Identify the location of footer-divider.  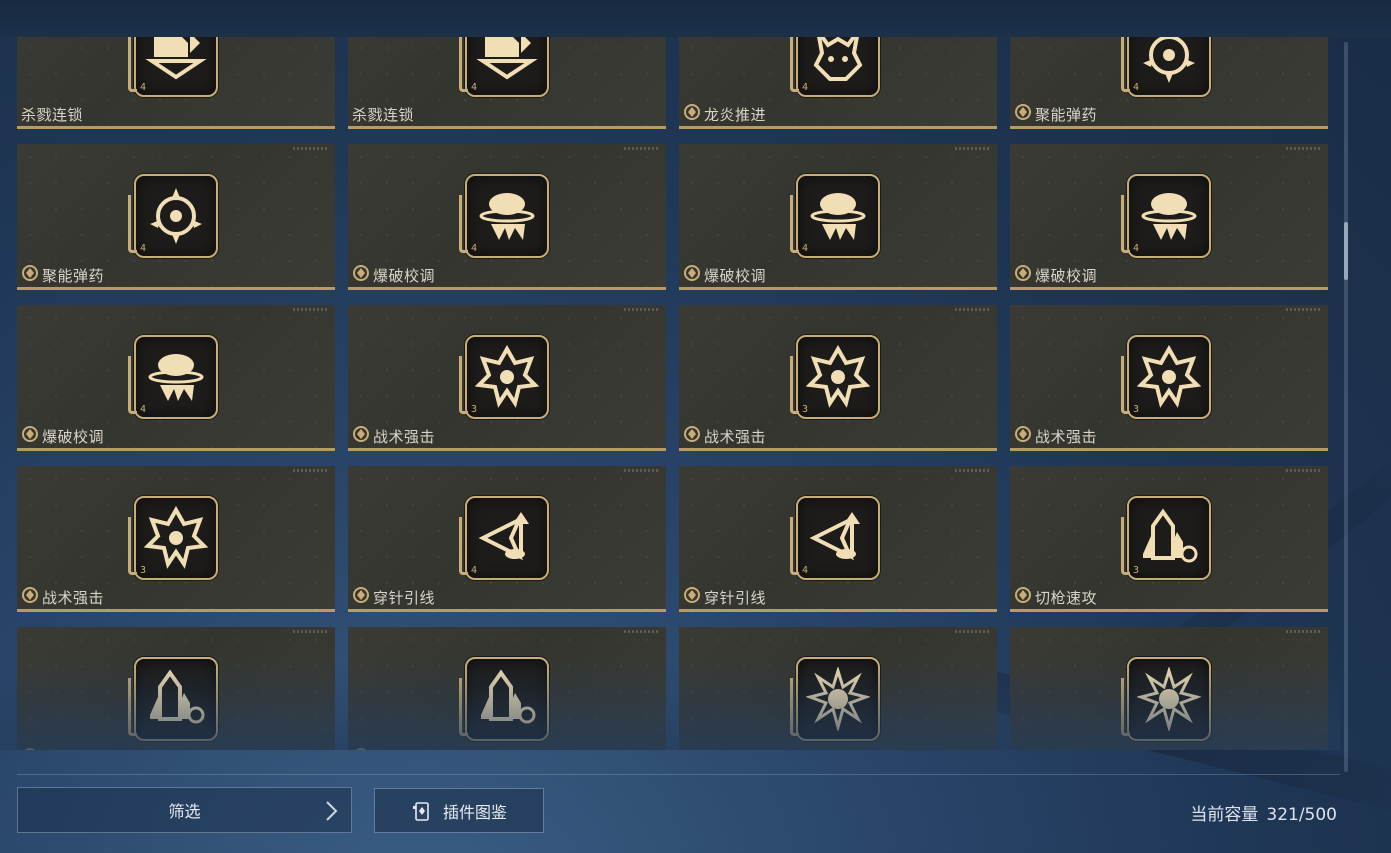
(678, 774).